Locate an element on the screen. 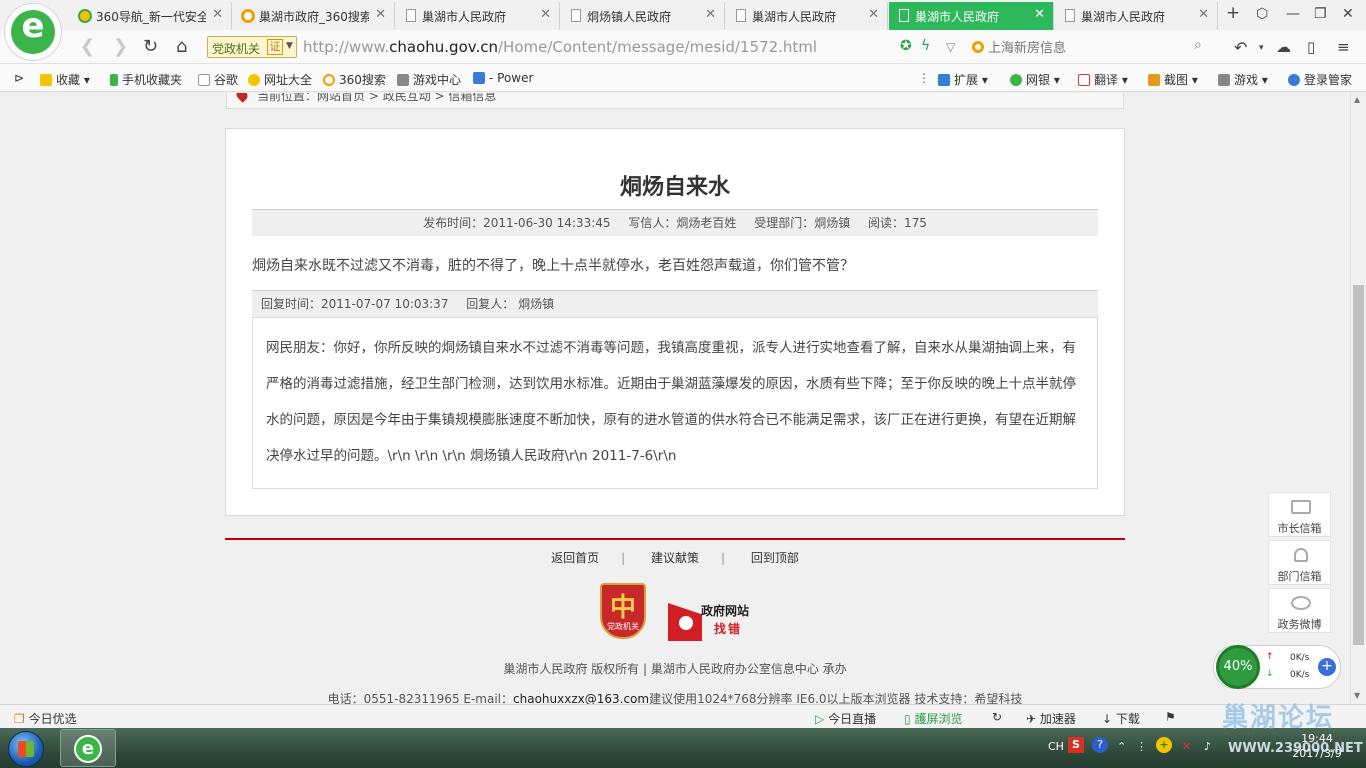 Image resolution: width=1366 pixels, height=768 pixels. toolbar-games: 游戏 ▾ is located at coordinates (1243, 79).